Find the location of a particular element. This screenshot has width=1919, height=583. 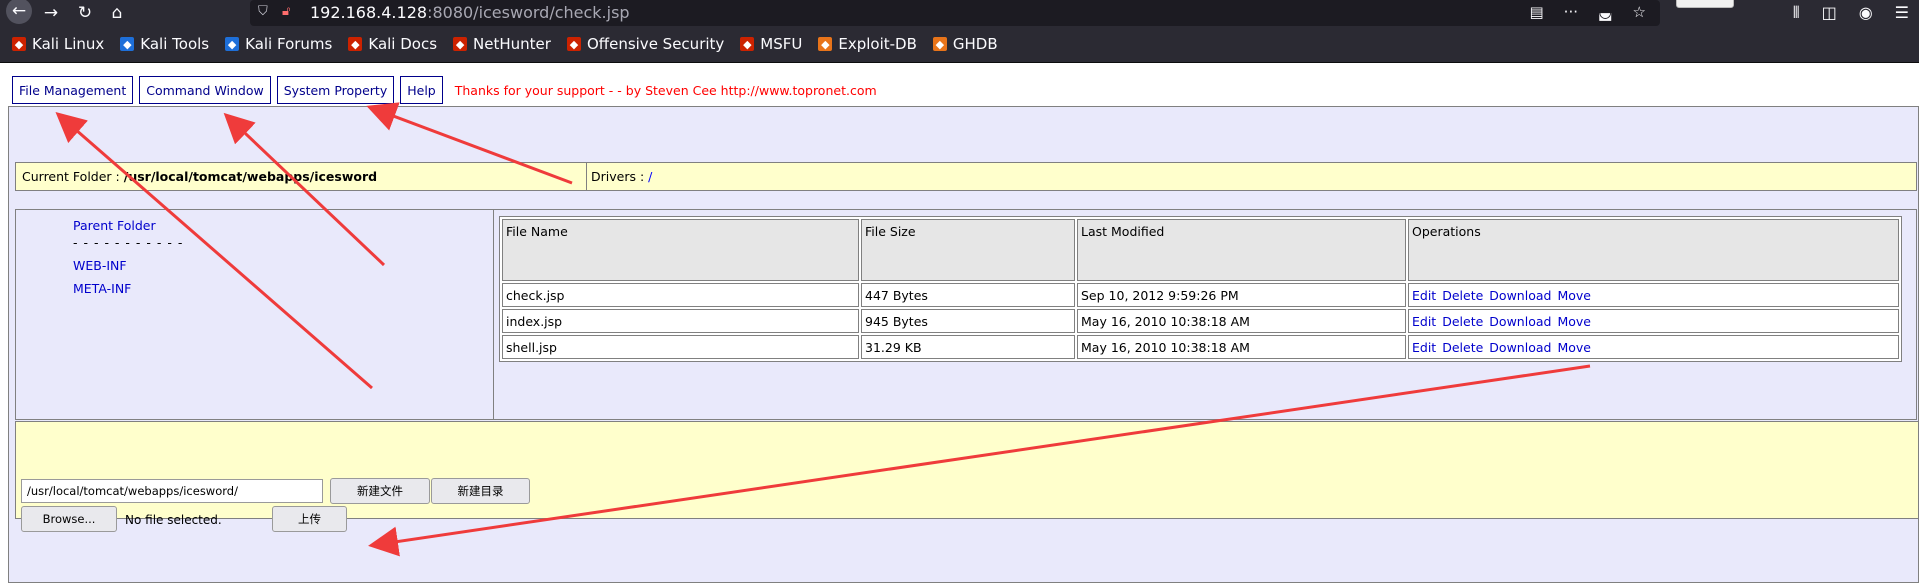

bookmark-label: Offensive Security is located at coordinates (655, 44).